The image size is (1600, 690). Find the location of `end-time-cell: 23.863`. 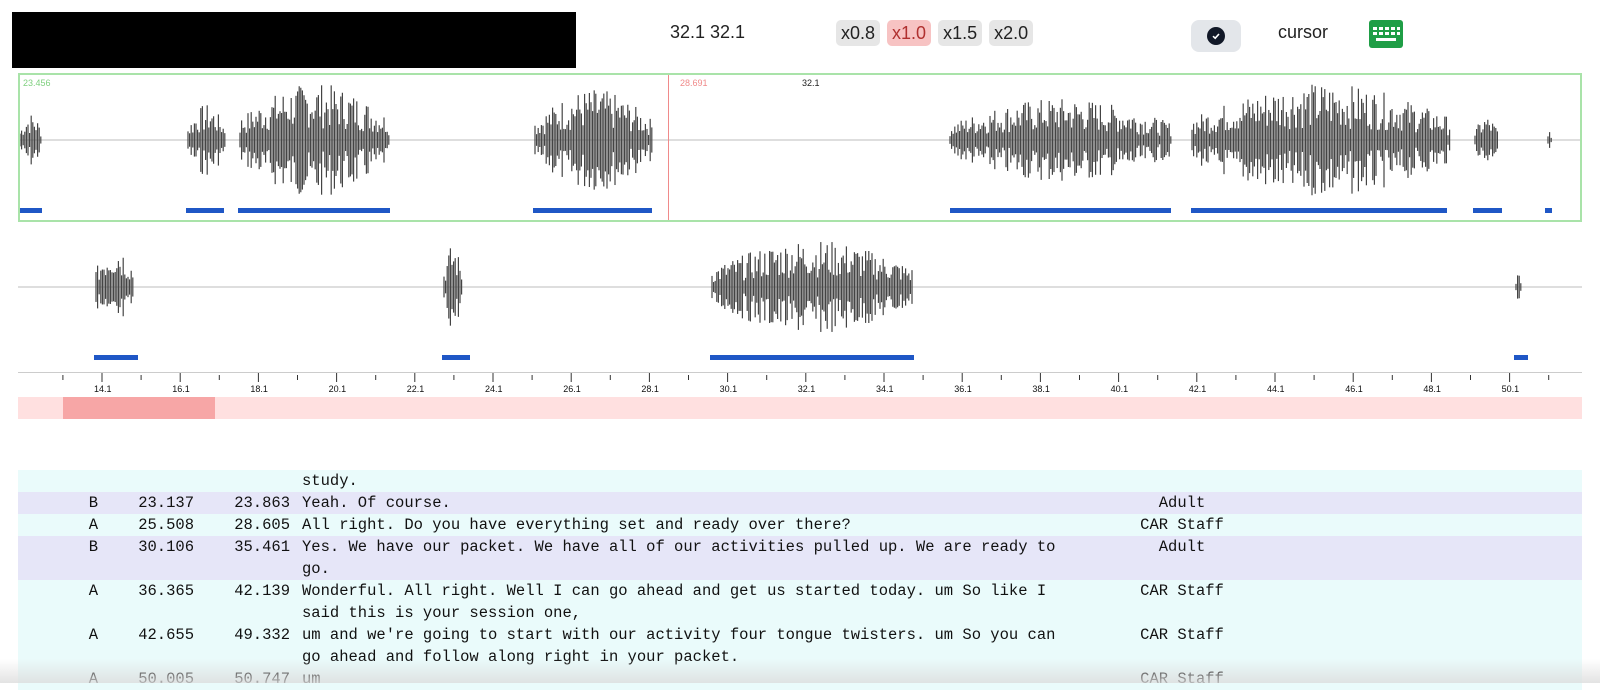

end-time-cell: 23.863 is located at coordinates (262, 503).